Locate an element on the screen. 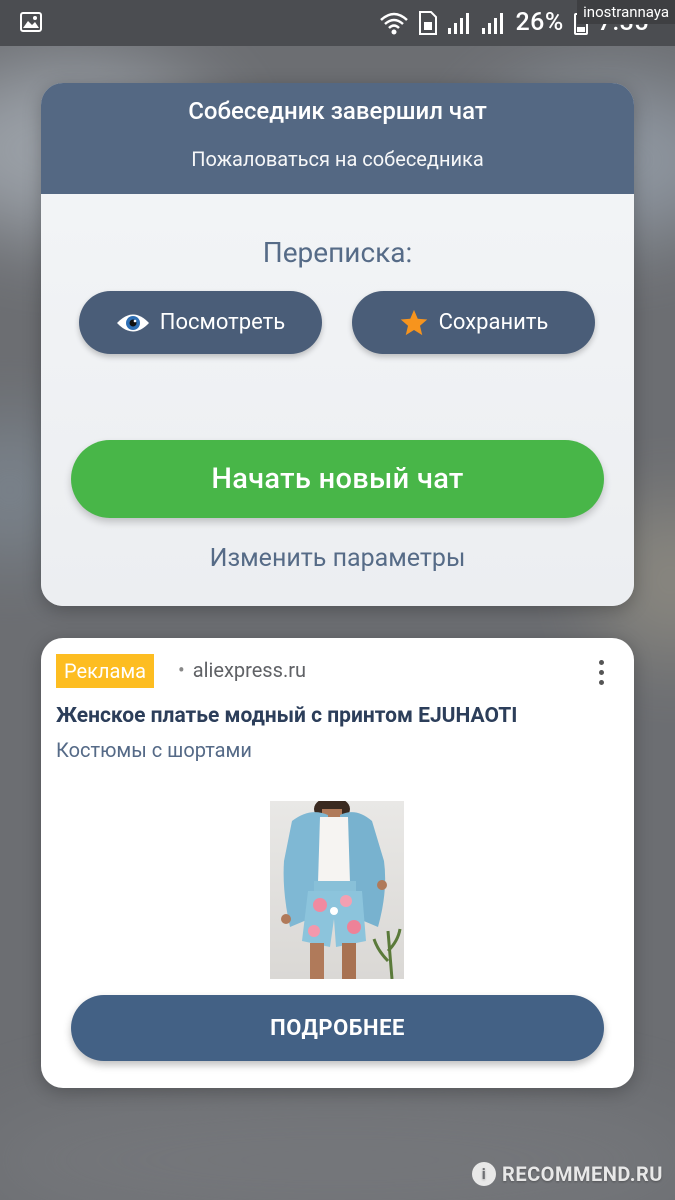 The height and width of the screenshot is (1200, 675). eye-icon is located at coordinates (132, 322).